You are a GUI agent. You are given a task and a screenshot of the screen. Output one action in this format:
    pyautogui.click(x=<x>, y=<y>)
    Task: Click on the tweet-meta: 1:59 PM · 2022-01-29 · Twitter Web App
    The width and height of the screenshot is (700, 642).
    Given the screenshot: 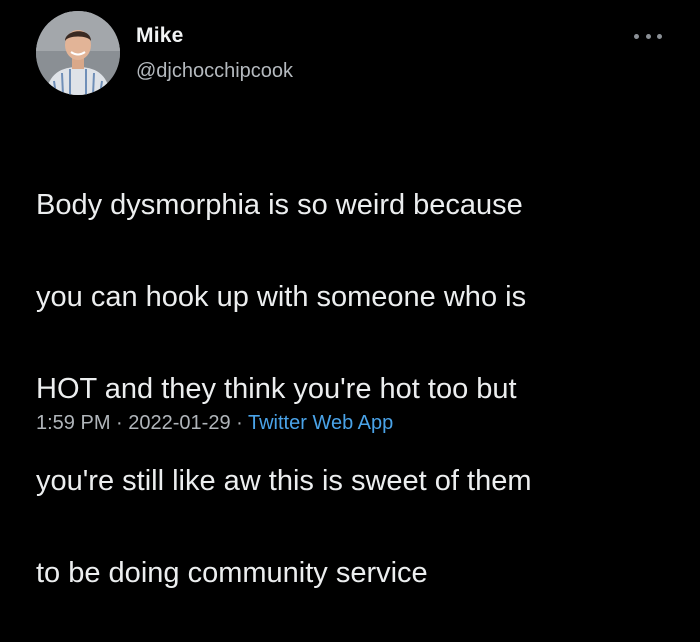 What is the action you would take?
    pyautogui.click(x=214, y=423)
    